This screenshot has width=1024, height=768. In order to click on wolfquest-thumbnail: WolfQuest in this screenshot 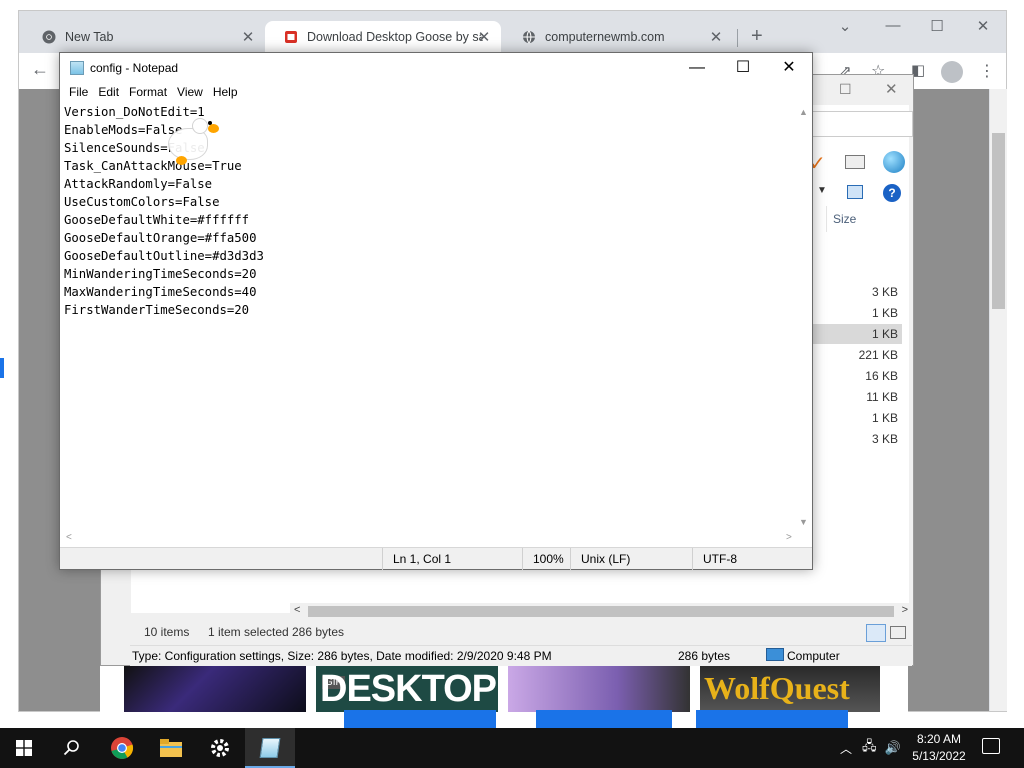, I will do `click(790, 689)`.